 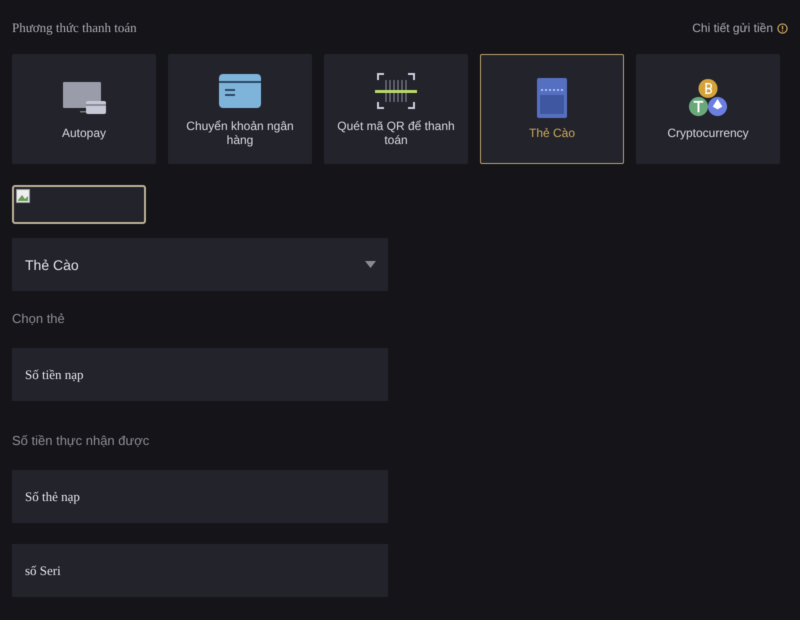 I want to click on payment-method-card: Thẻ Cào, so click(x=552, y=109).